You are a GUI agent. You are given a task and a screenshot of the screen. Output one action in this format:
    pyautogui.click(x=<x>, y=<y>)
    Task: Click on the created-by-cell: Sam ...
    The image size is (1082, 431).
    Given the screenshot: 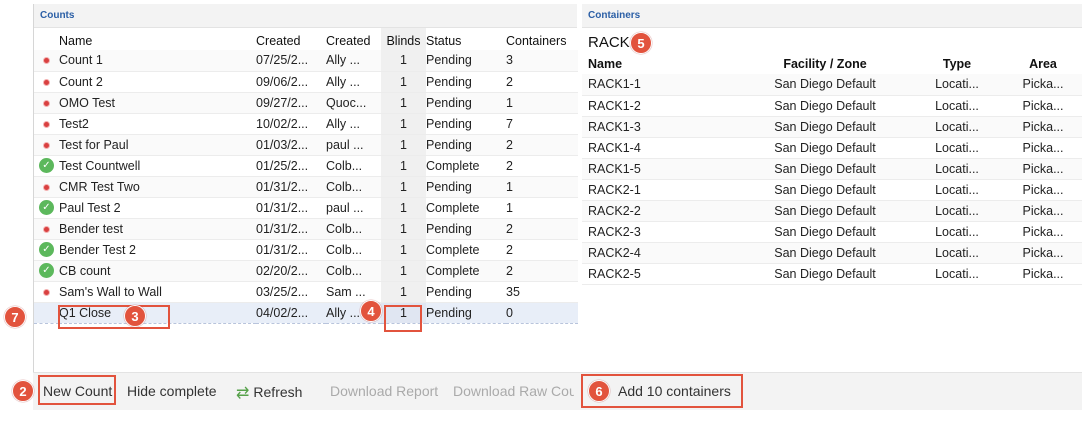 What is the action you would take?
    pyautogui.click(x=353, y=292)
    